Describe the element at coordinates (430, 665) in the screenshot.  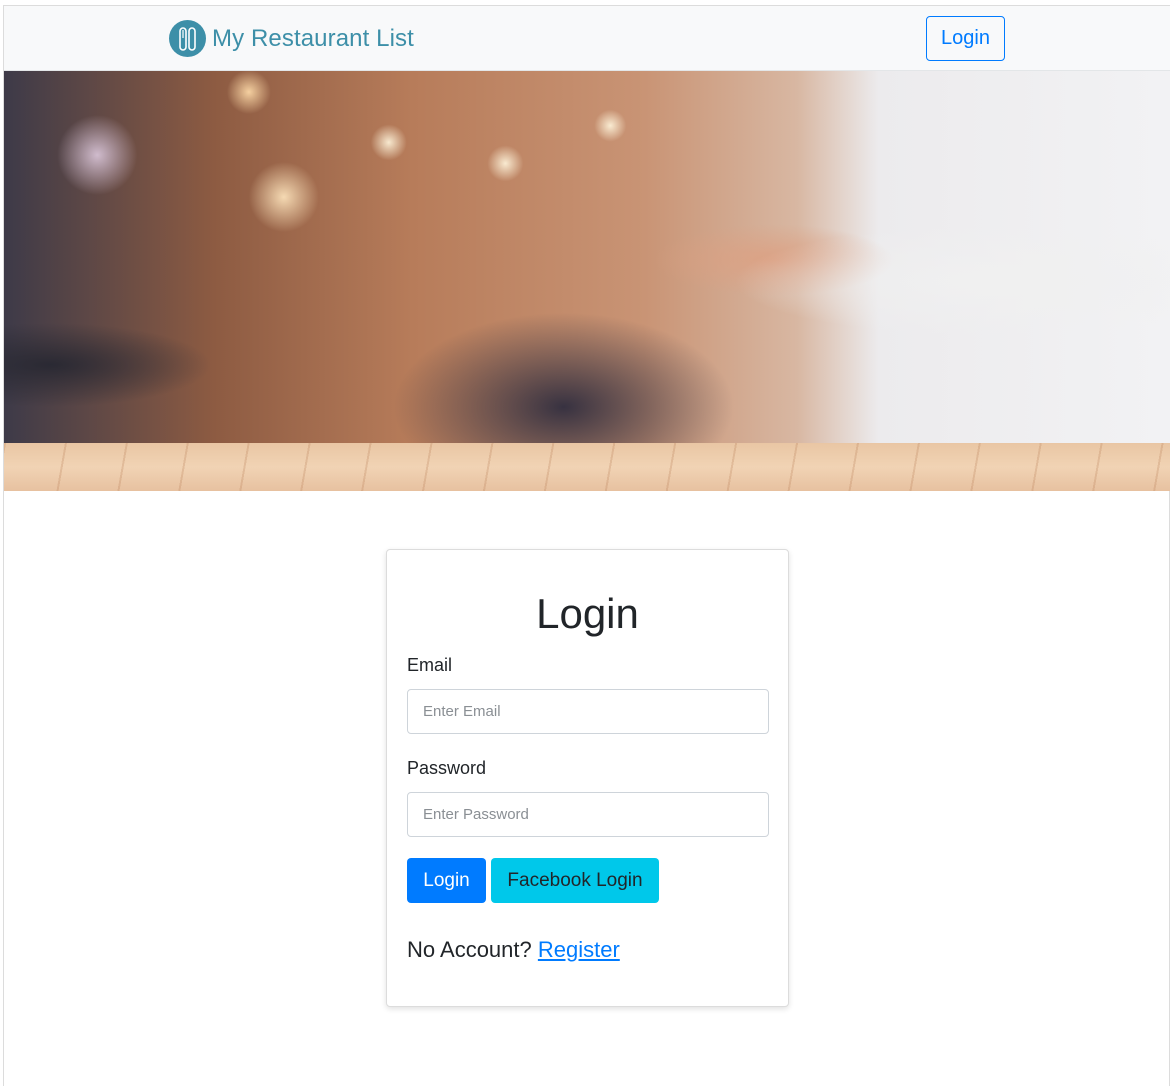
I see `email-label: Email` at that location.